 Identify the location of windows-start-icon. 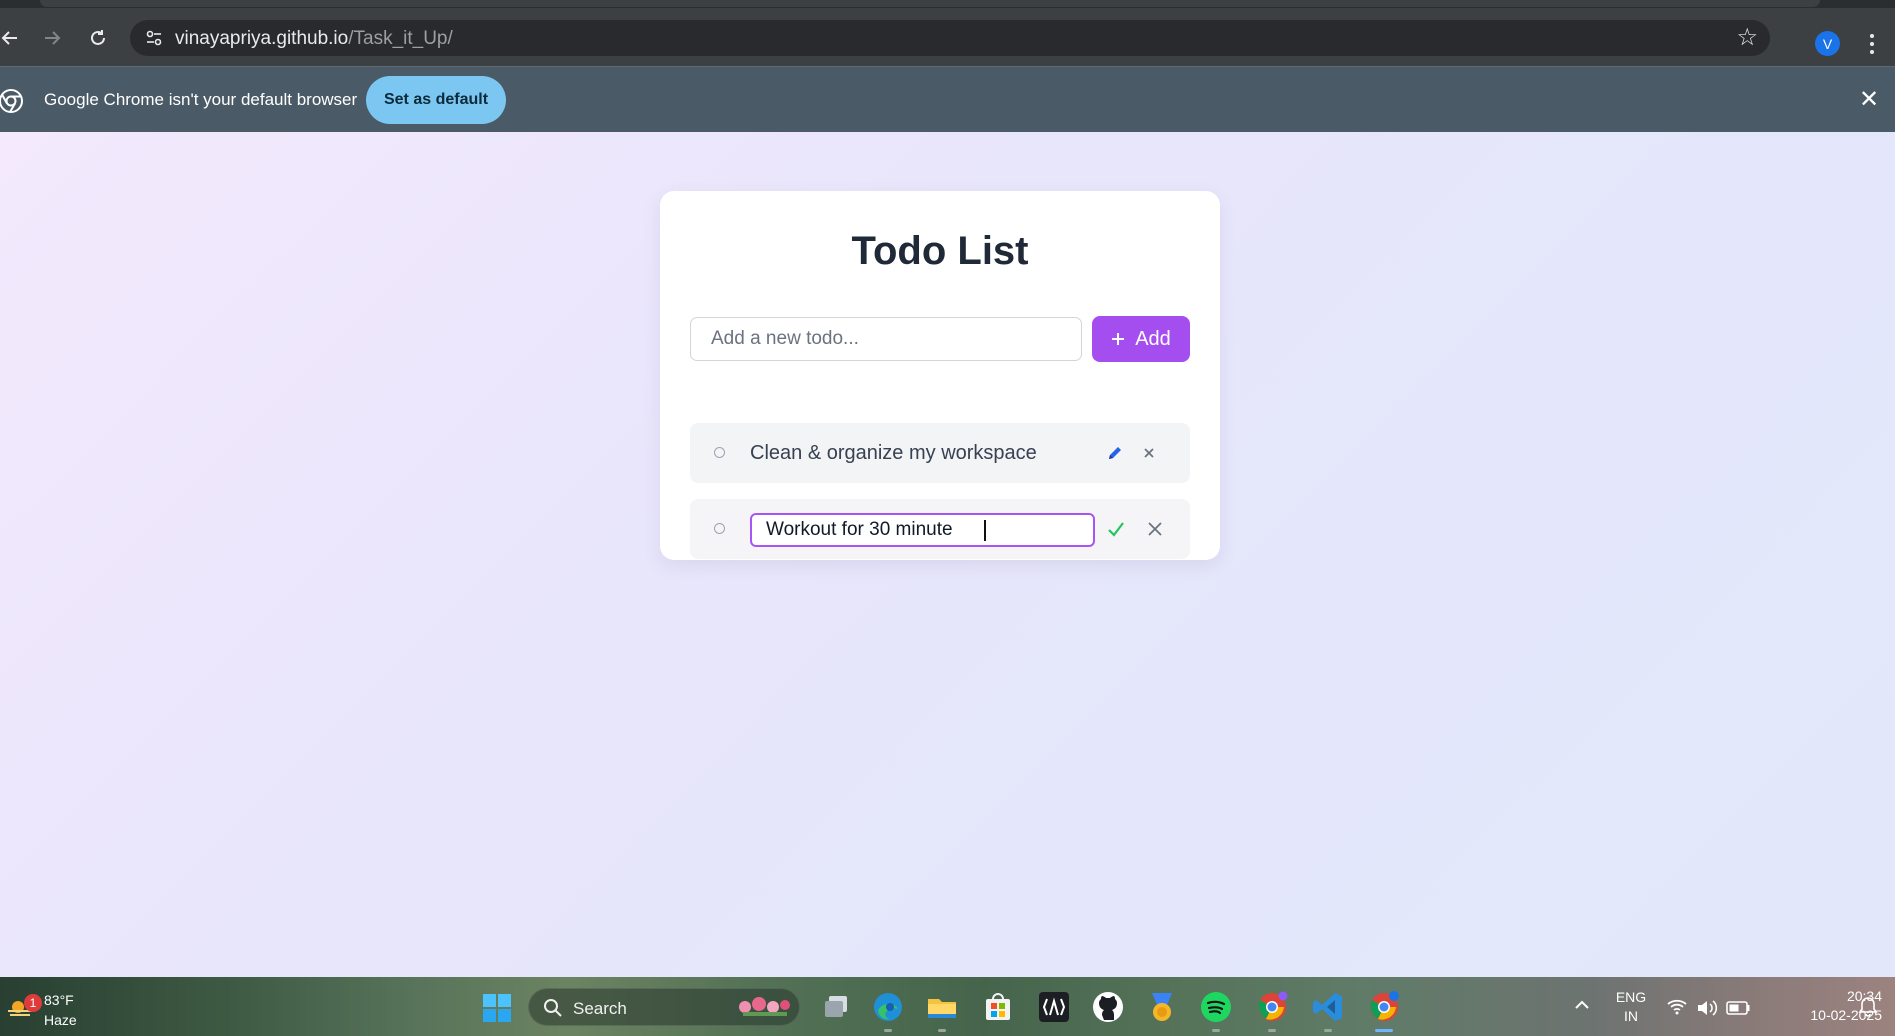
(497, 1008).